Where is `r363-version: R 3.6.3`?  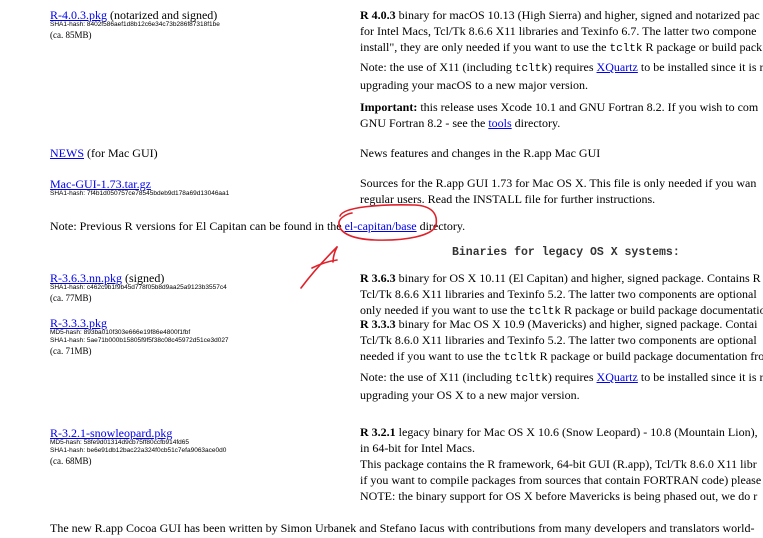
r363-version: R 3.6.3 is located at coordinates (378, 278).